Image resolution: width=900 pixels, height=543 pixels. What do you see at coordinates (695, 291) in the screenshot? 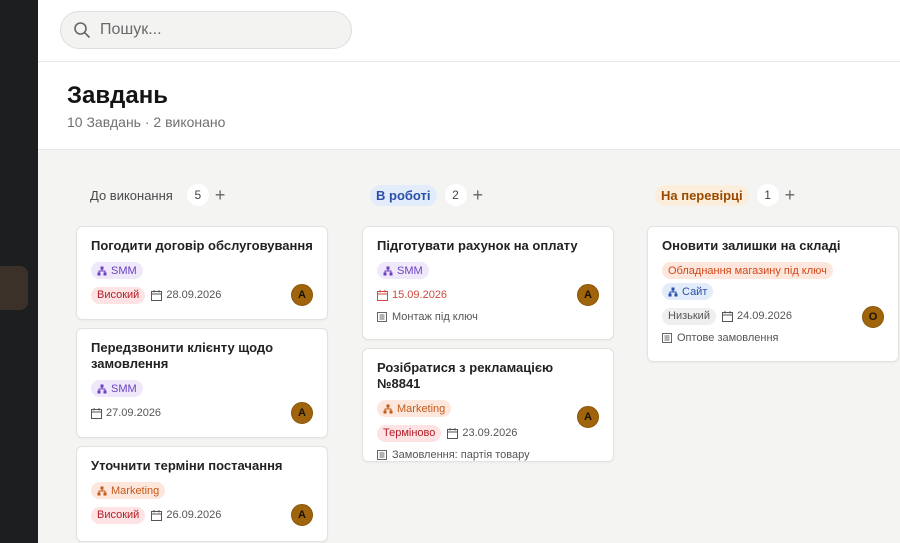
I see `tag-label: Сайт` at bounding box center [695, 291].